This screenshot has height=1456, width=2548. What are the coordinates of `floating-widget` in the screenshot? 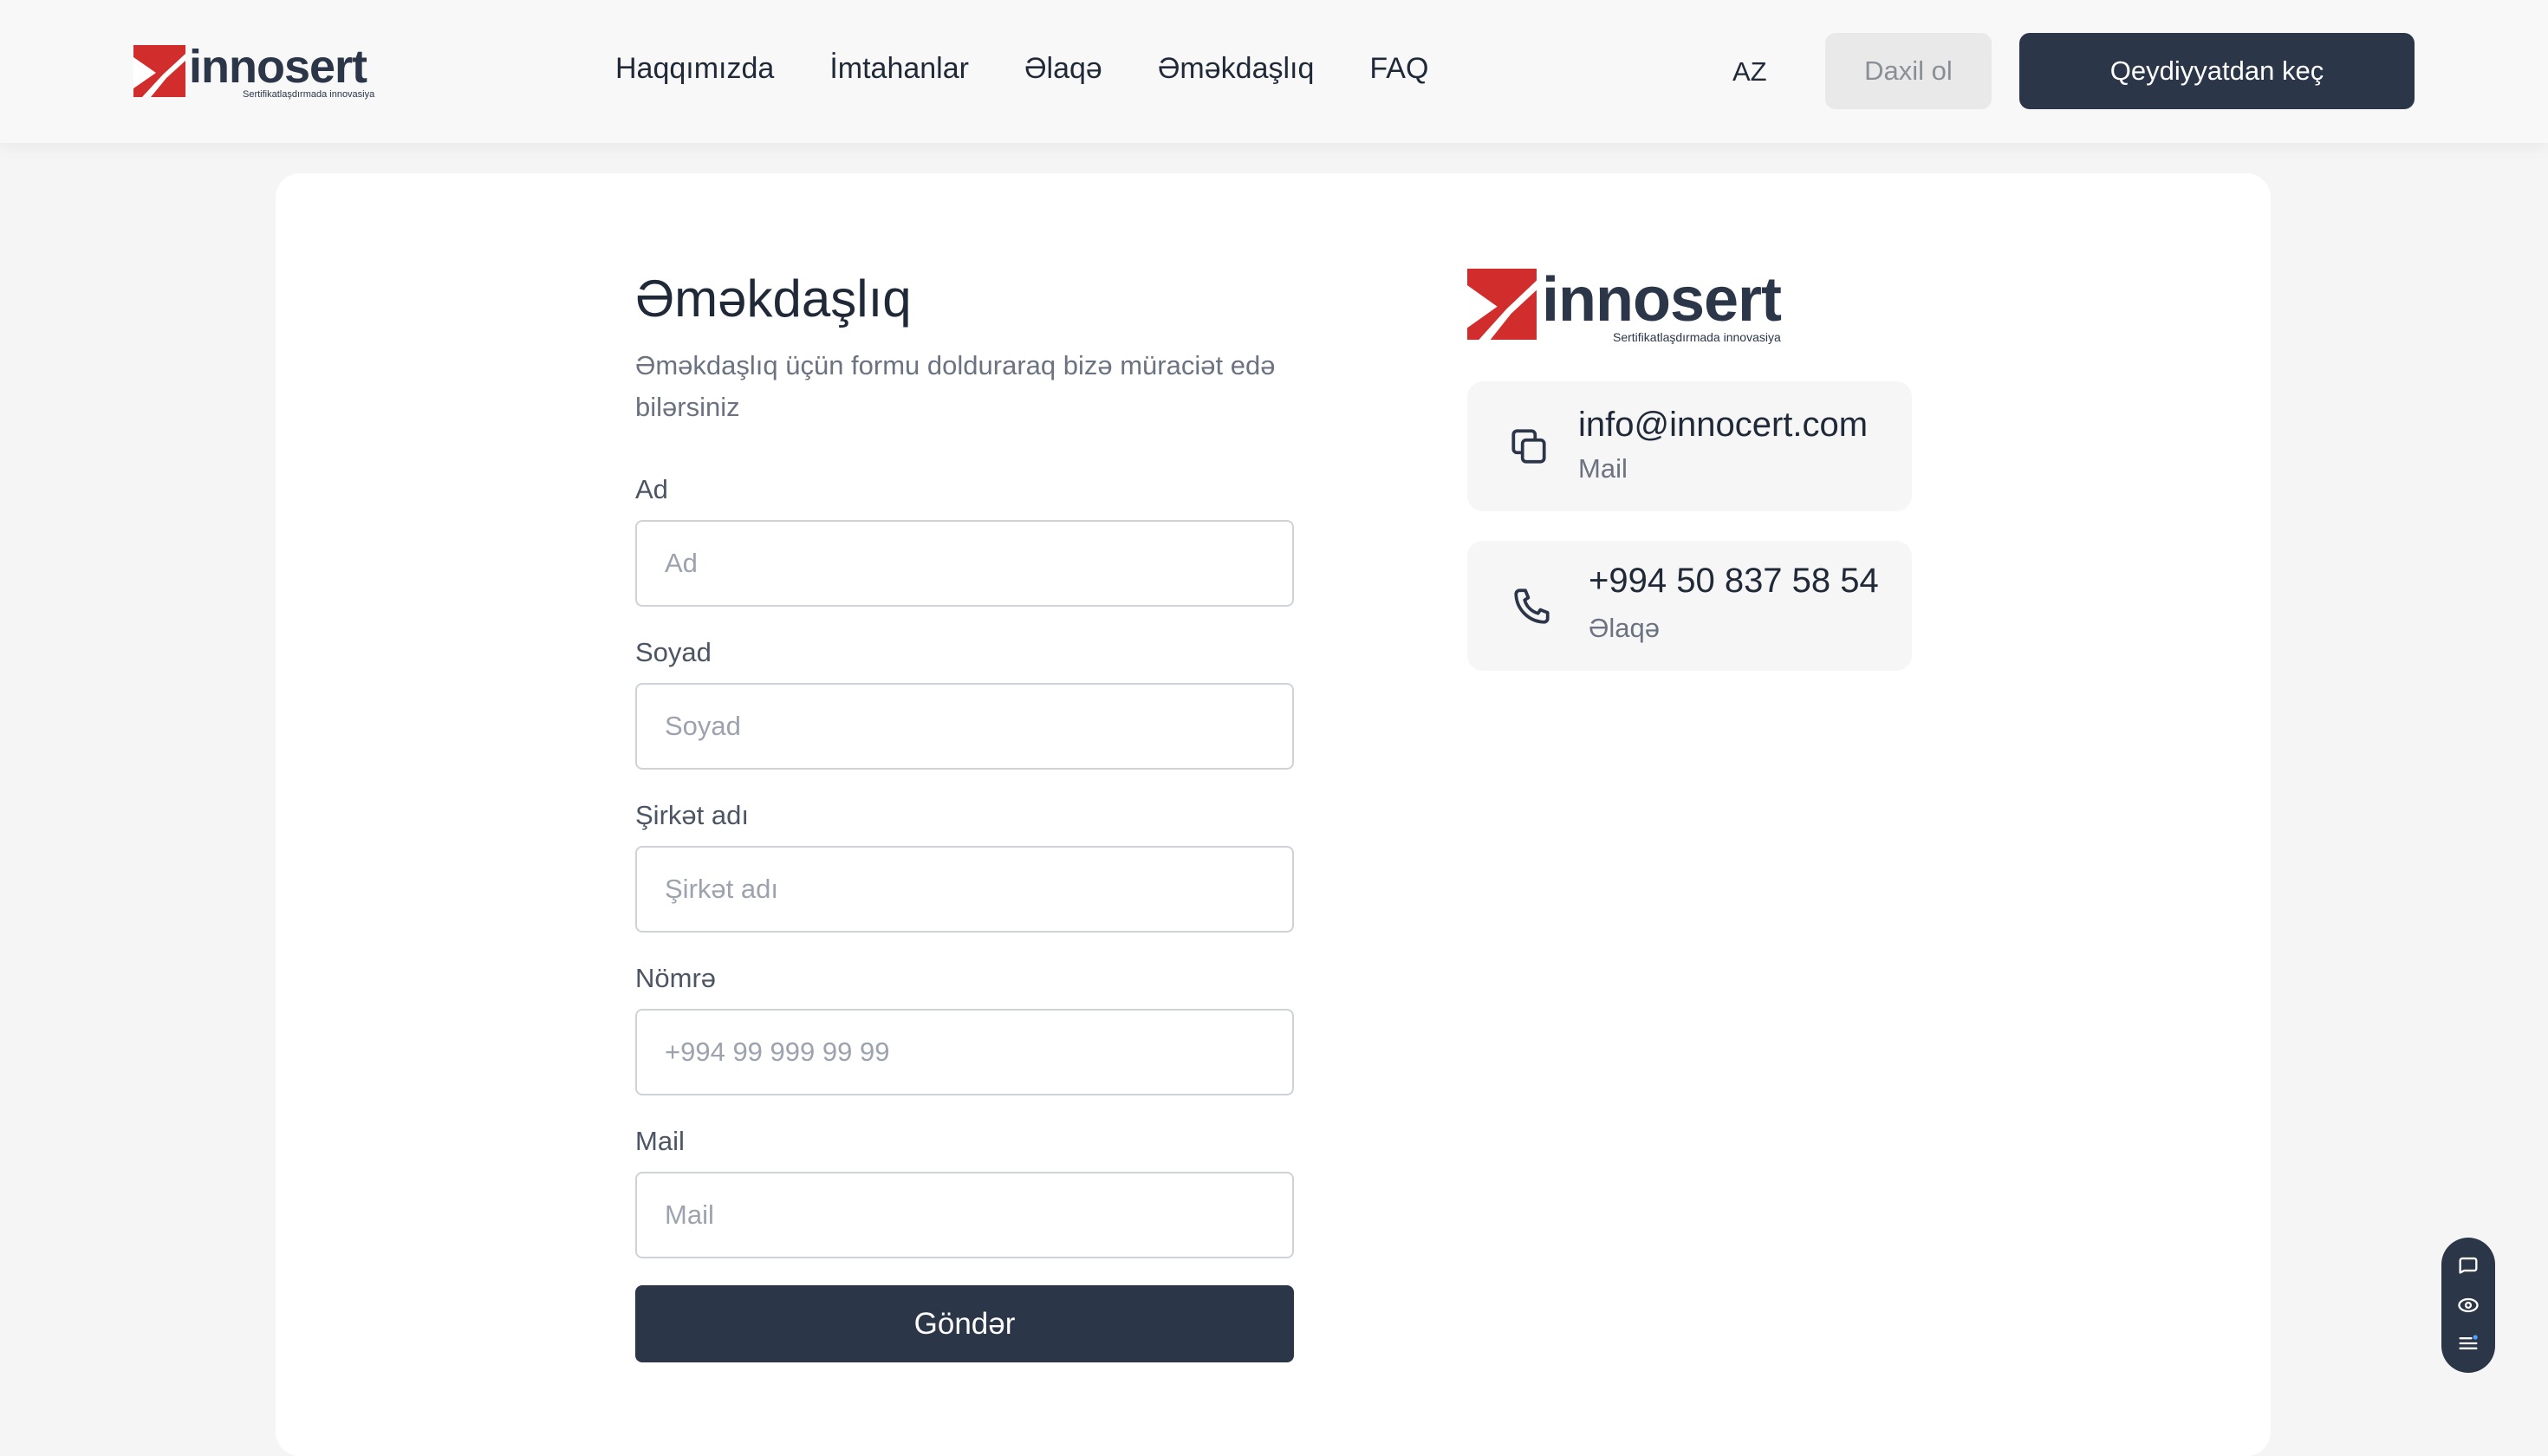 It's located at (2468, 1305).